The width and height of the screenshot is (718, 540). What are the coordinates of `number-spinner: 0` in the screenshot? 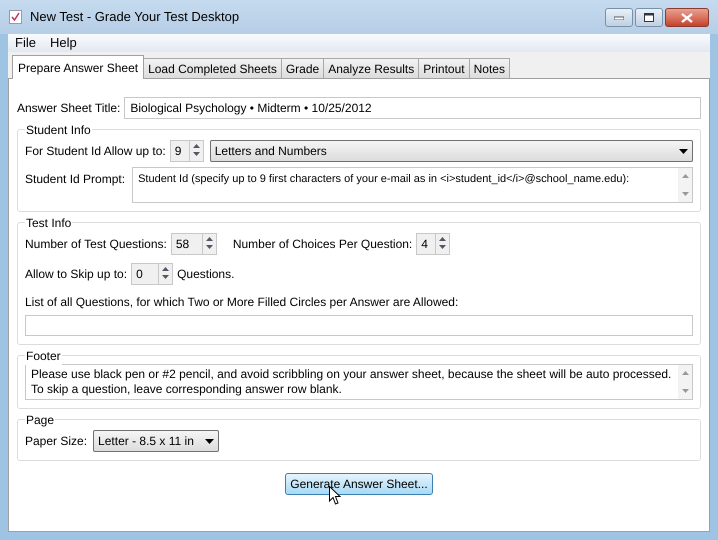 It's located at (152, 274).